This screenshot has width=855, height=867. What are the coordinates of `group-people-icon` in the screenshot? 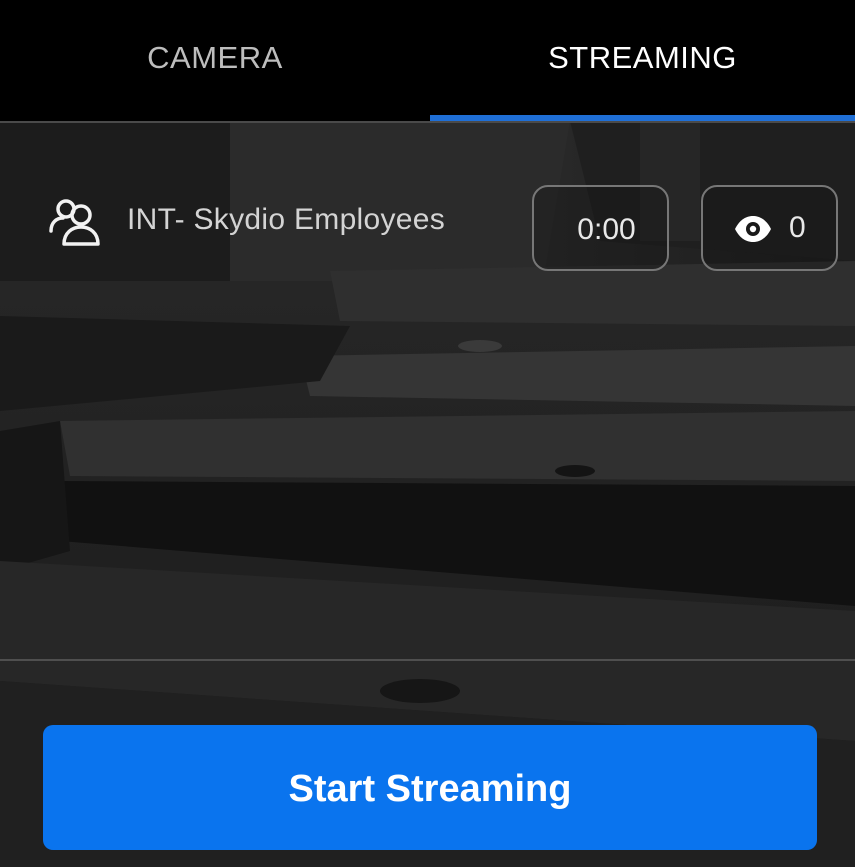 It's located at (74, 222).